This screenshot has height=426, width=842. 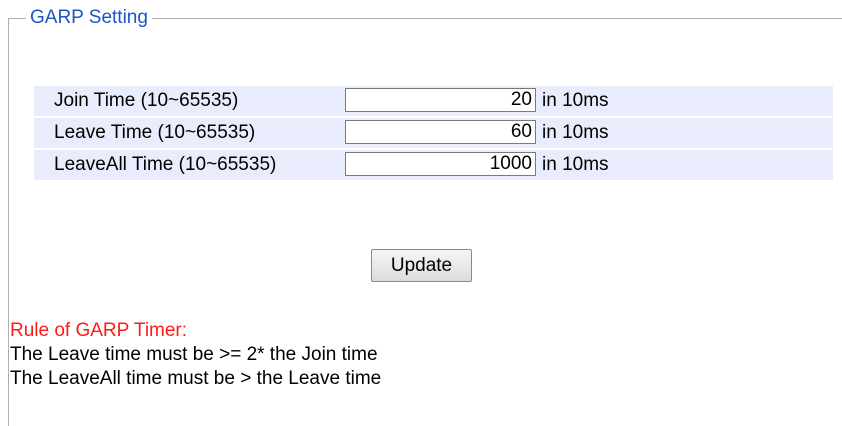 I want to click on fieldset-border-left, so click(x=8, y=222).